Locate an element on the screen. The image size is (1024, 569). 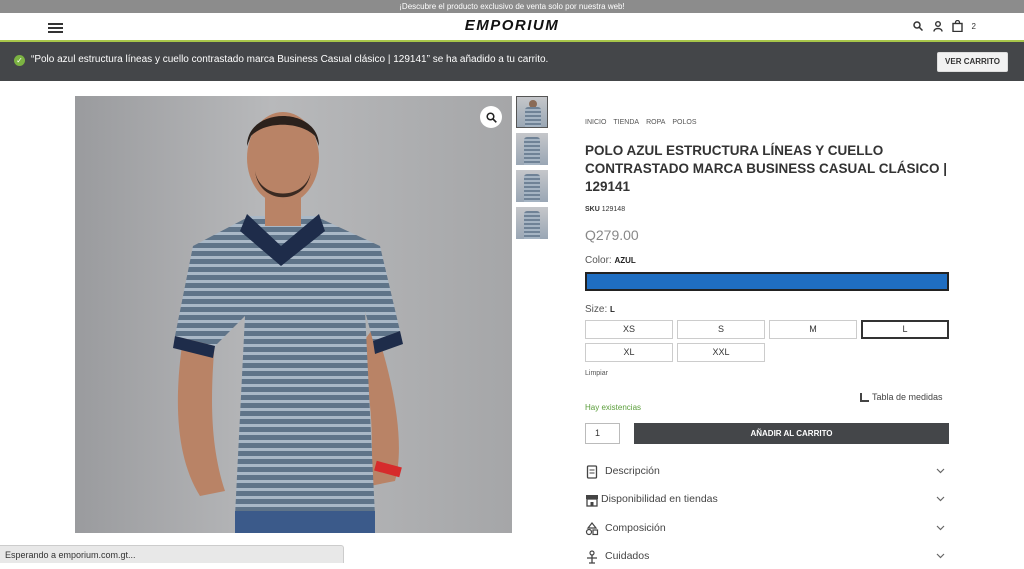
site-header: EMPORIUM 2 is located at coordinates (512, 27).